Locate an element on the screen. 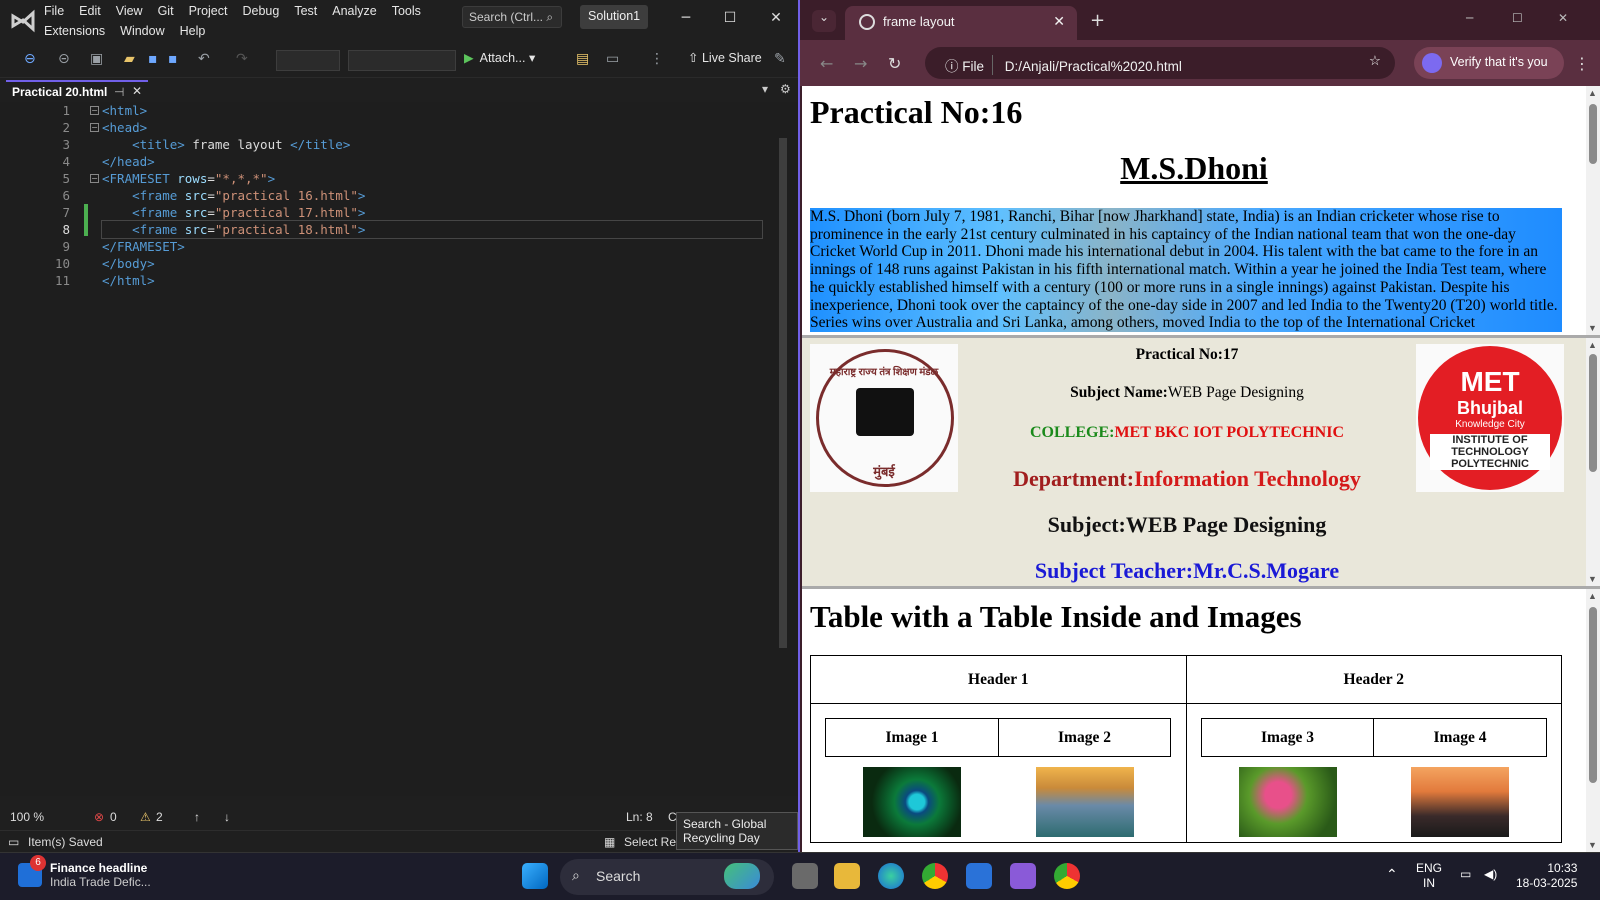 This screenshot has height=900, width=1600. file-explorer-icon is located at coordinates (847, 876).